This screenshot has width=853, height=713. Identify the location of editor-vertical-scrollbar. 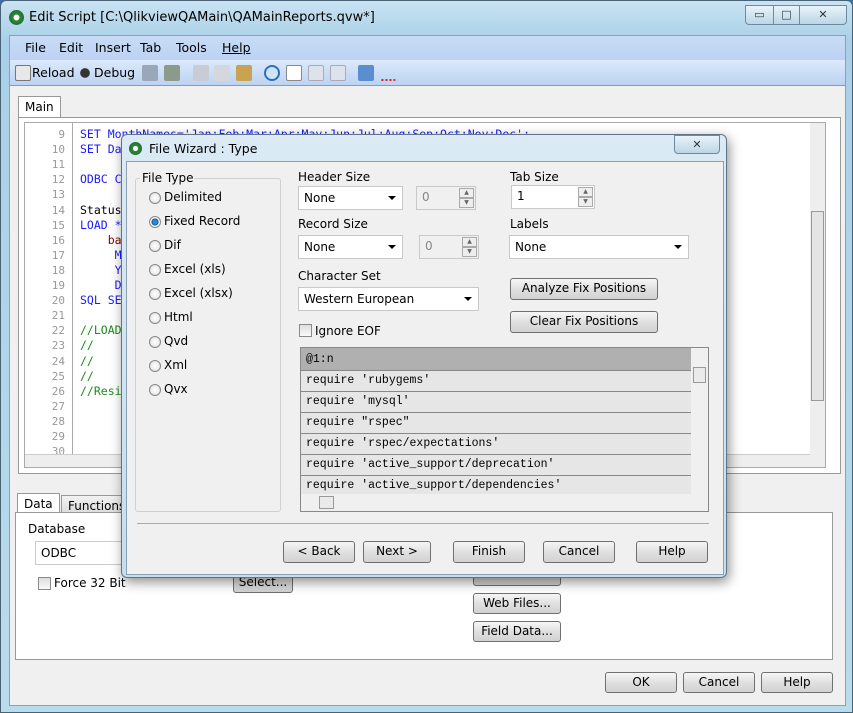
(817, 289).